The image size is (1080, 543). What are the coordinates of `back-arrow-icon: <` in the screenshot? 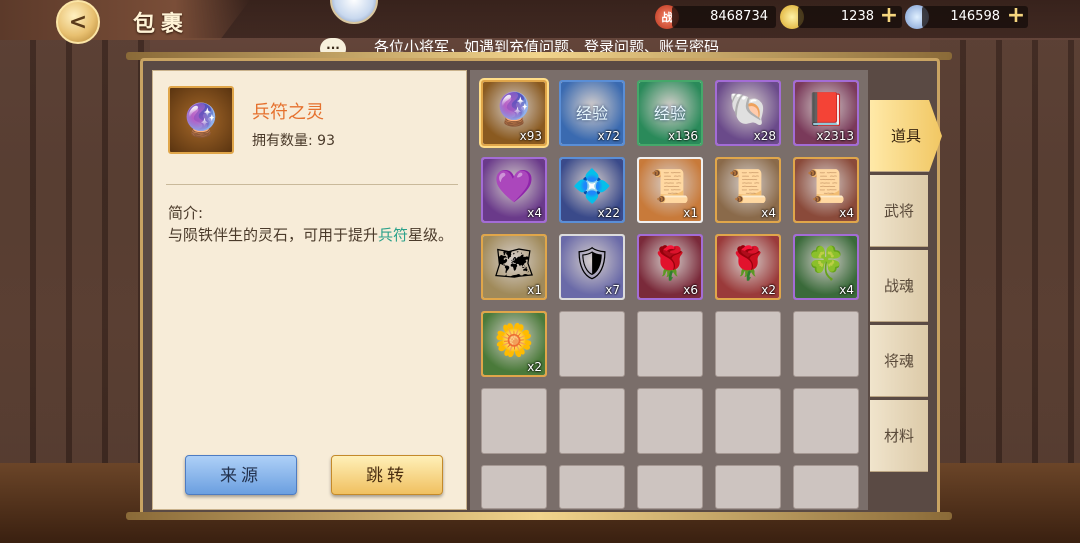 It's located at (78, 22).